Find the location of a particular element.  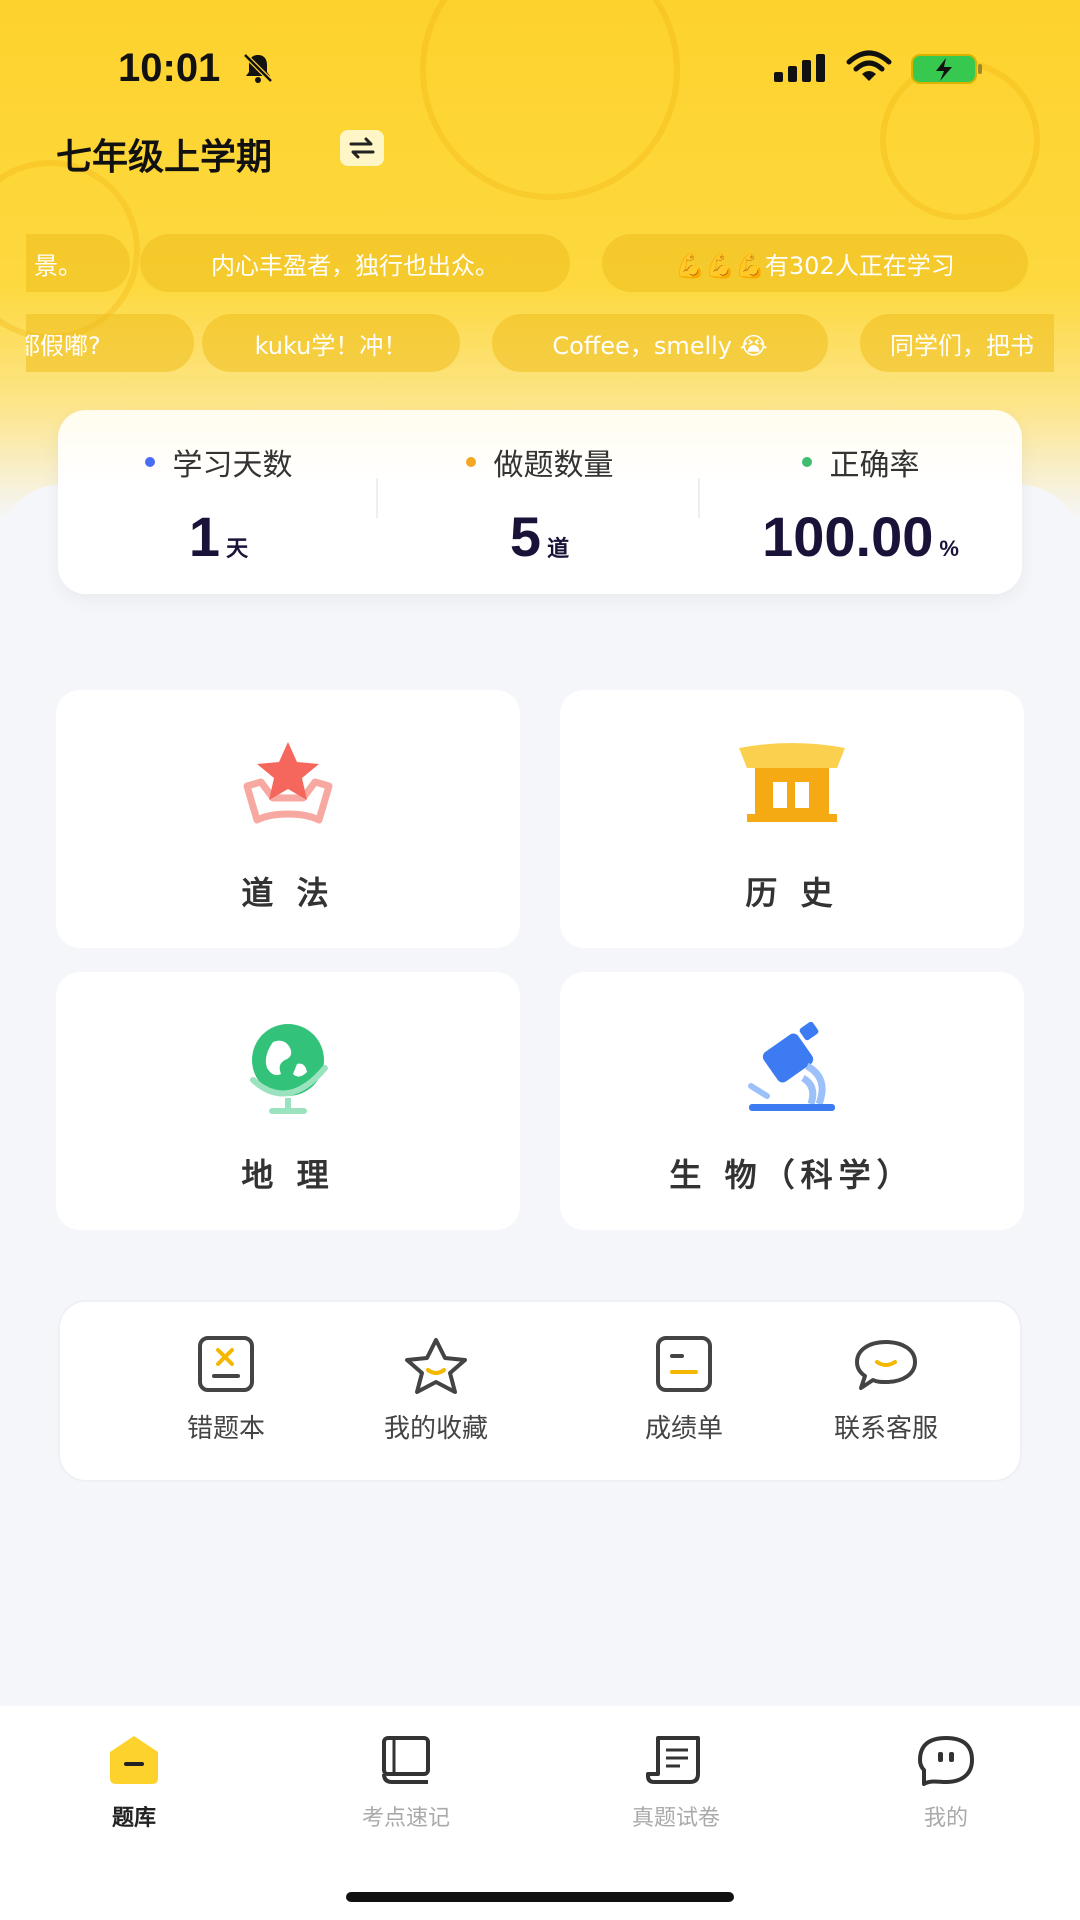

nav-past-papers: 真题试卷 is located at coordinates (676, 1783).